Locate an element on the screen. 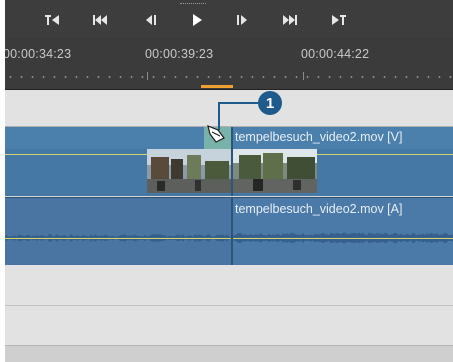  work-area-marker is located at coordinates (217, 86).